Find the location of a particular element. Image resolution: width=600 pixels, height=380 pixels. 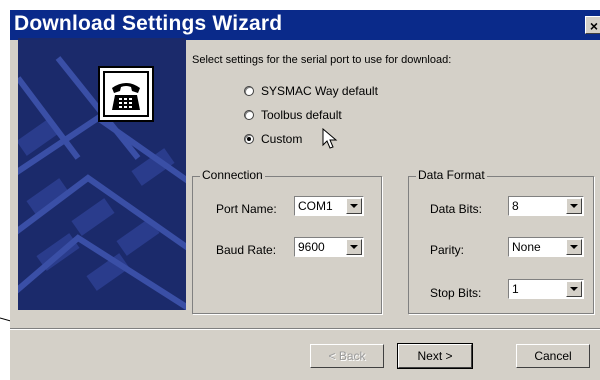

button-divider is located at coordinates (305, 329).